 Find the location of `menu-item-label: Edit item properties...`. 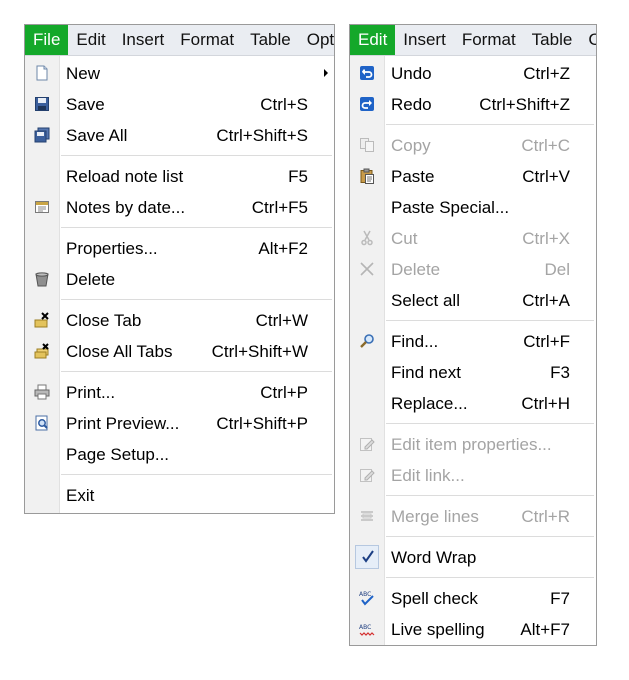

menu-item-label: Edit item properties... is located at coordinates (471, 444).